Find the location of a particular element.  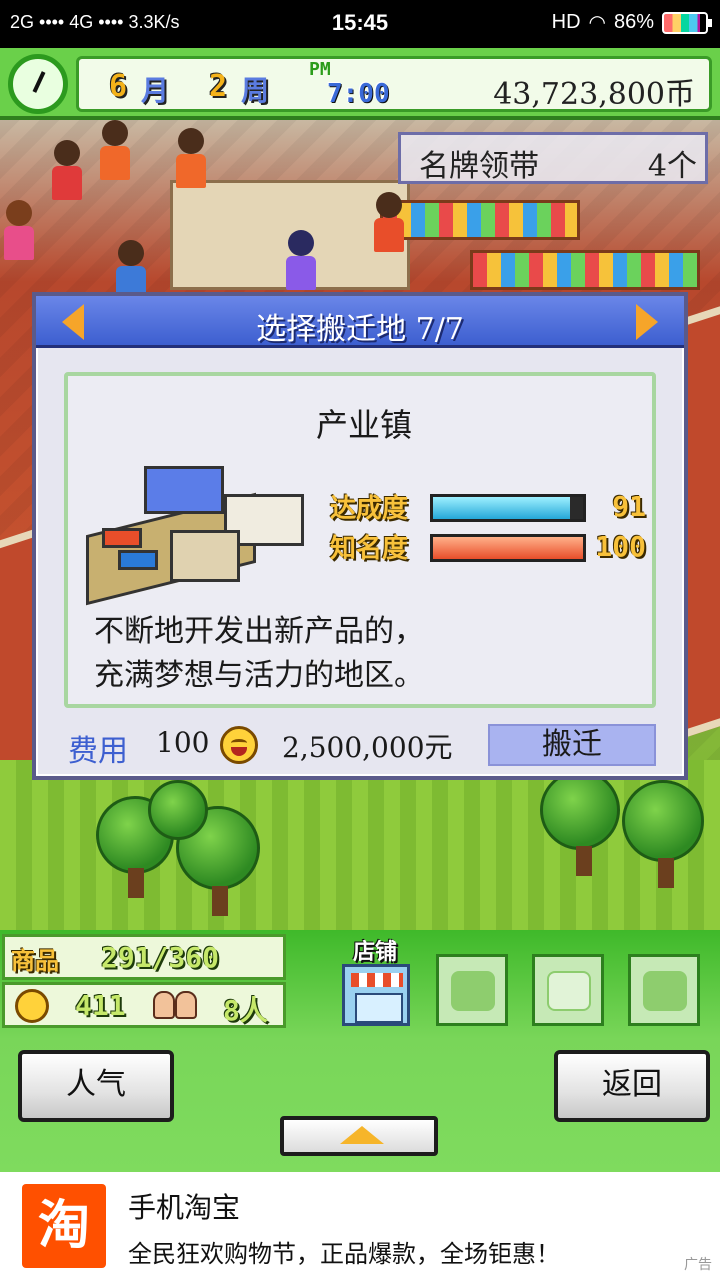

am-pm-label: PM is located at coordinates (320, 69).